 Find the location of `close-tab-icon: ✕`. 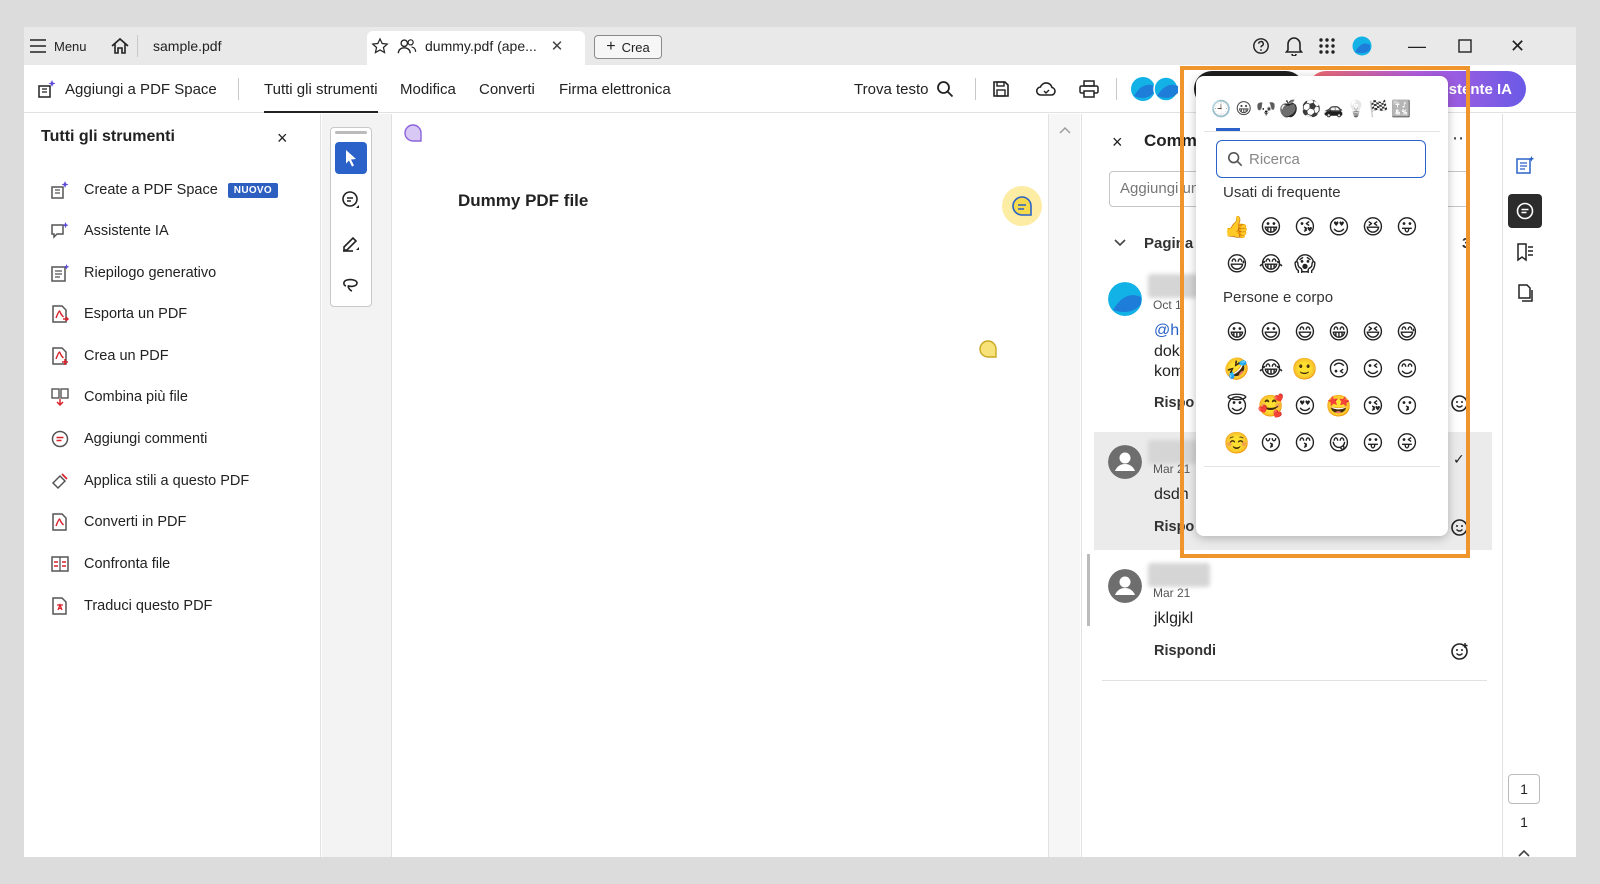

close-tab-icon: ✕ is located at coordinates (557, 46).